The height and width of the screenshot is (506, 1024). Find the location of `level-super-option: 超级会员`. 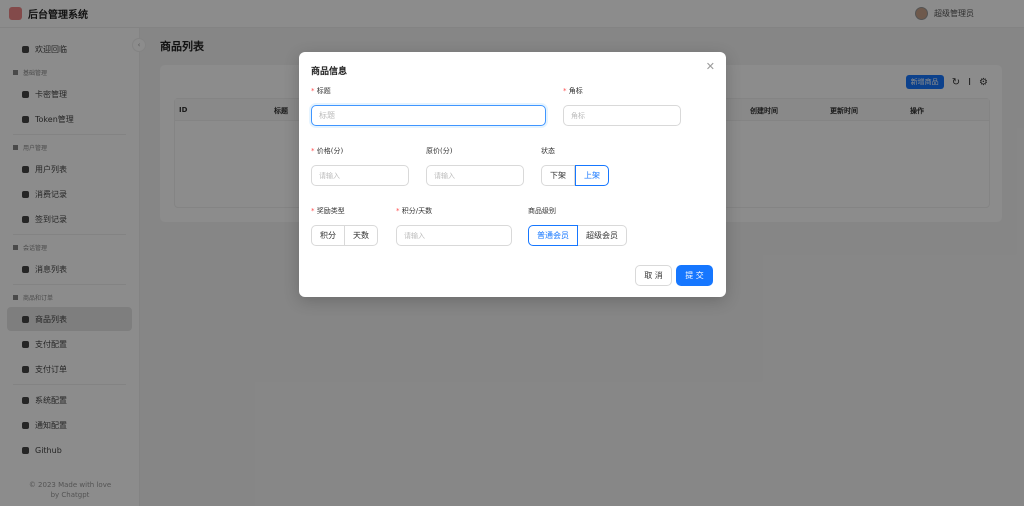

level-super-option: 超级会员 is located at coordinates (602, 235).